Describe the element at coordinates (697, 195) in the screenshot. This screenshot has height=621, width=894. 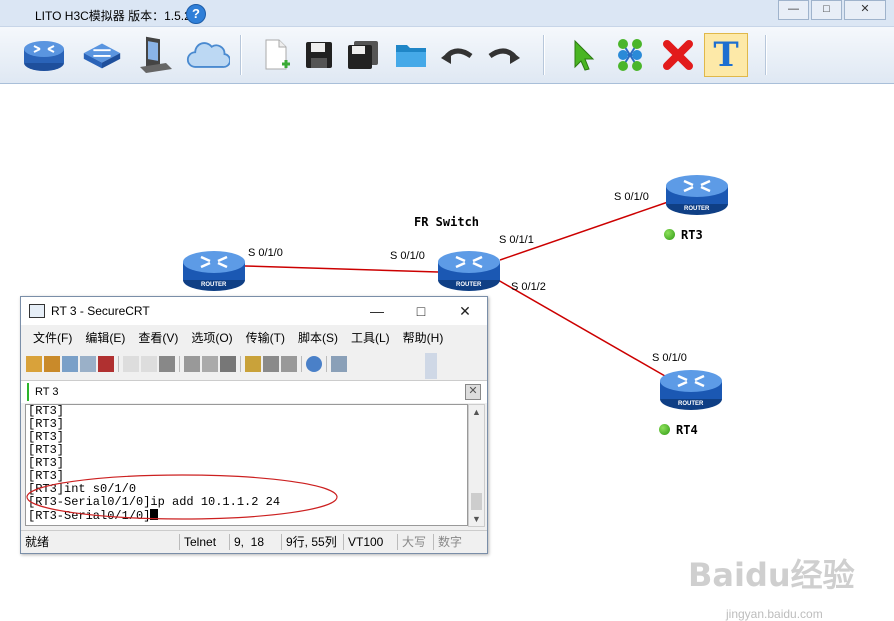
I see `router-rt3: ROUTER` at that location.